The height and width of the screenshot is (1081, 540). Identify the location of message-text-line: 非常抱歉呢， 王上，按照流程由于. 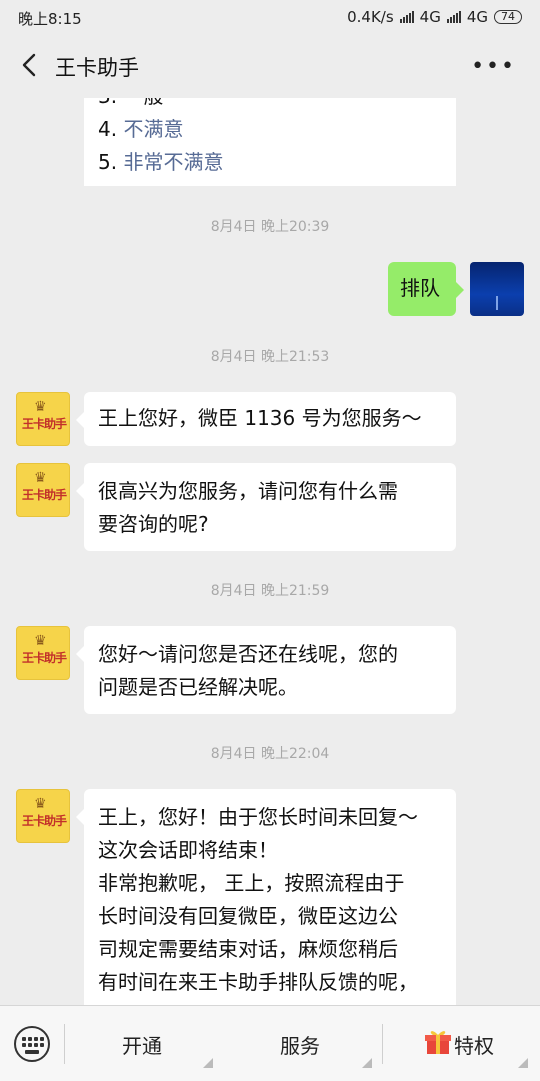
(251, 883).